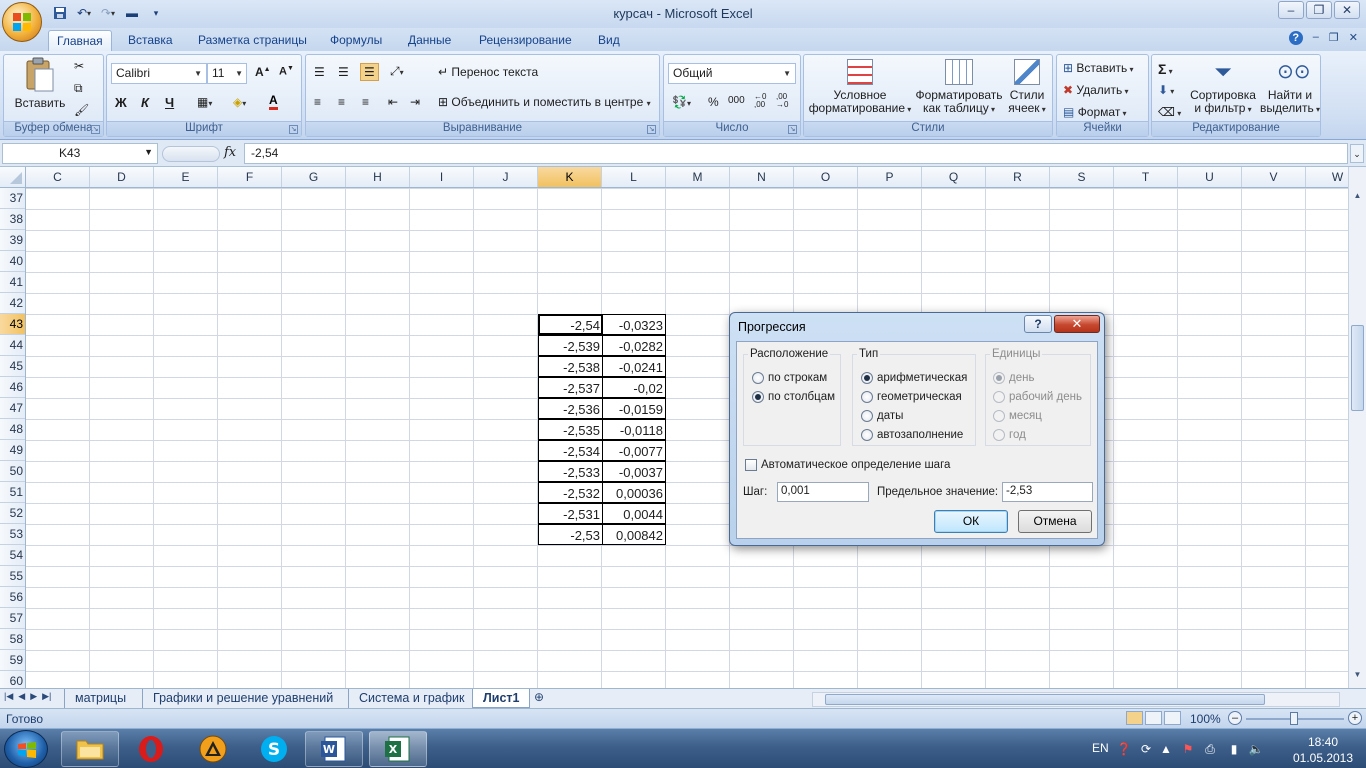 Image resolution: width=1366 pixels, height=768 pixels. Describe the element at coordinates (40, 83) in the screenshot. I see `paste-button: Вставить` at that location.